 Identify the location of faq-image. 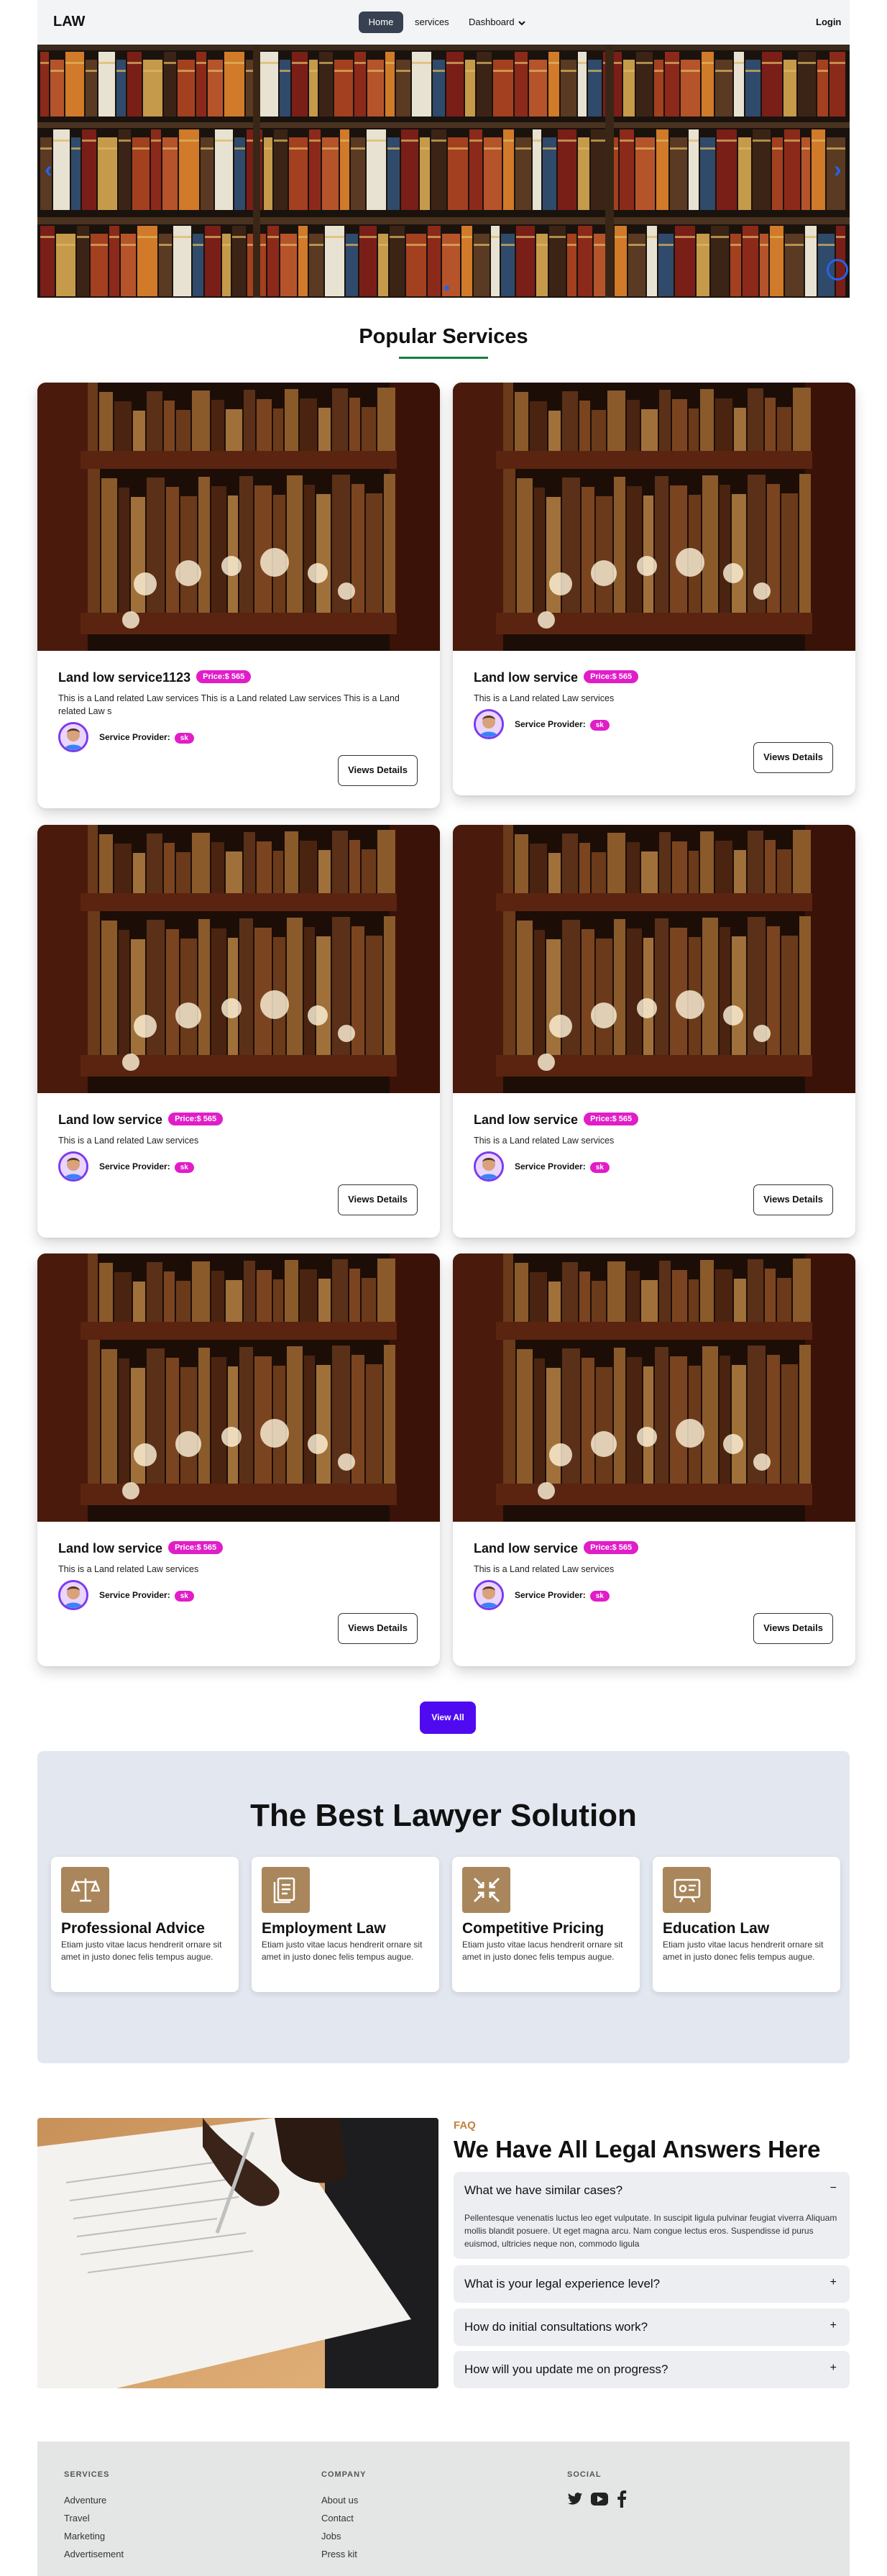
(238, 2253).